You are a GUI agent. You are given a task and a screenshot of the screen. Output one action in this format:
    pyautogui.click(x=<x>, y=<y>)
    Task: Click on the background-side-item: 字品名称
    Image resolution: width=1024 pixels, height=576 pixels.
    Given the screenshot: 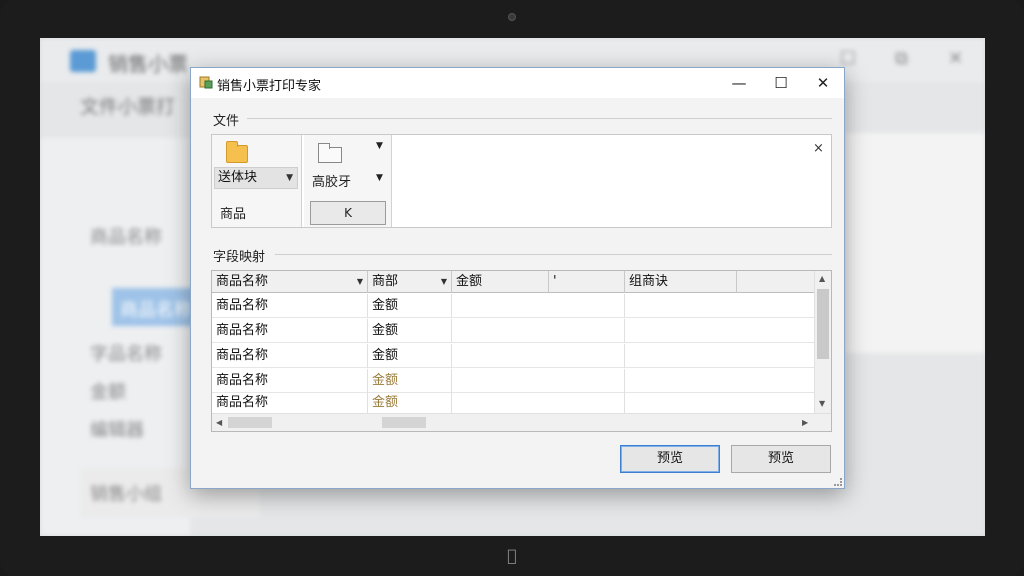 What is the action you would take?
    pyautogui.click(x=126, y=354)
    